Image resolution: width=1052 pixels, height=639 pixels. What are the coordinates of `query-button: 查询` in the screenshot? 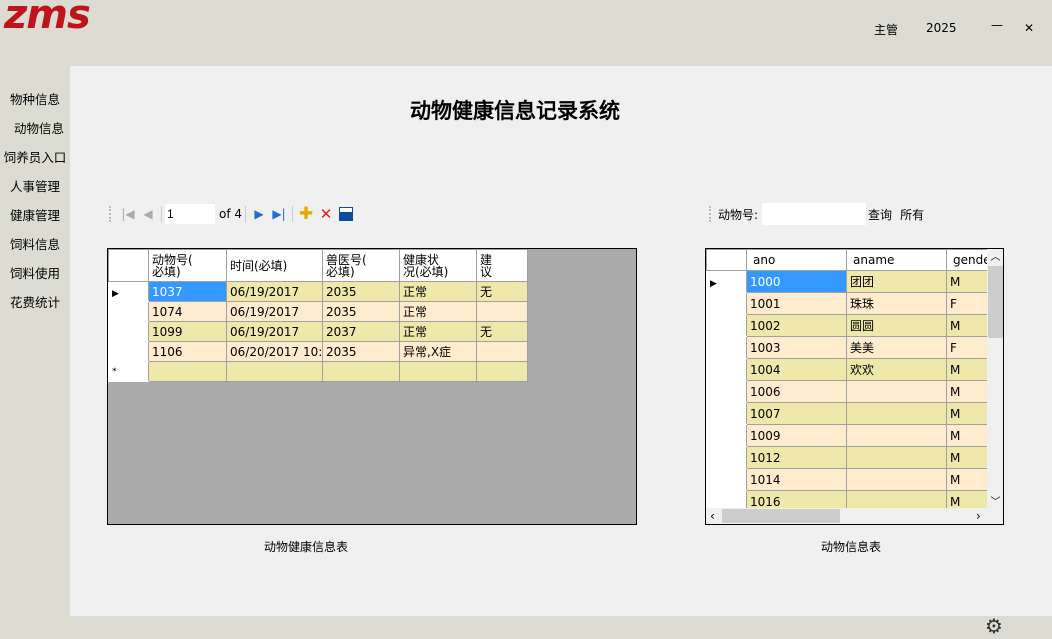 It's located at (880, 214).